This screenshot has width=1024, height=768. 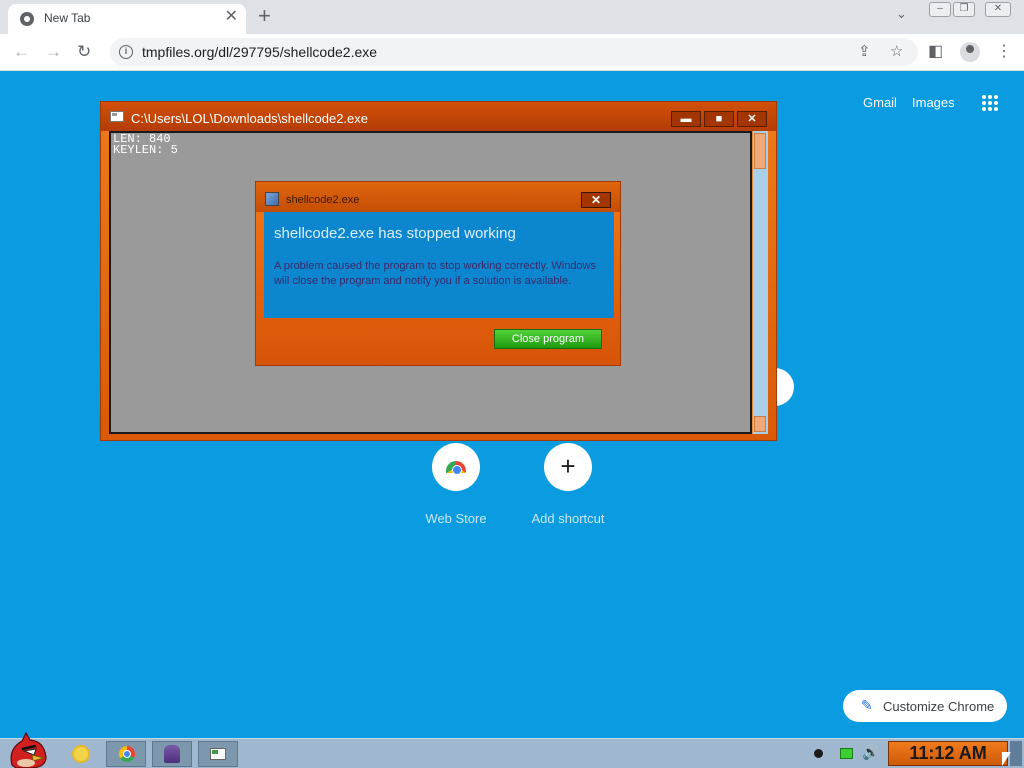 I want to click on web-store-tile, so click(x=456, y=467).